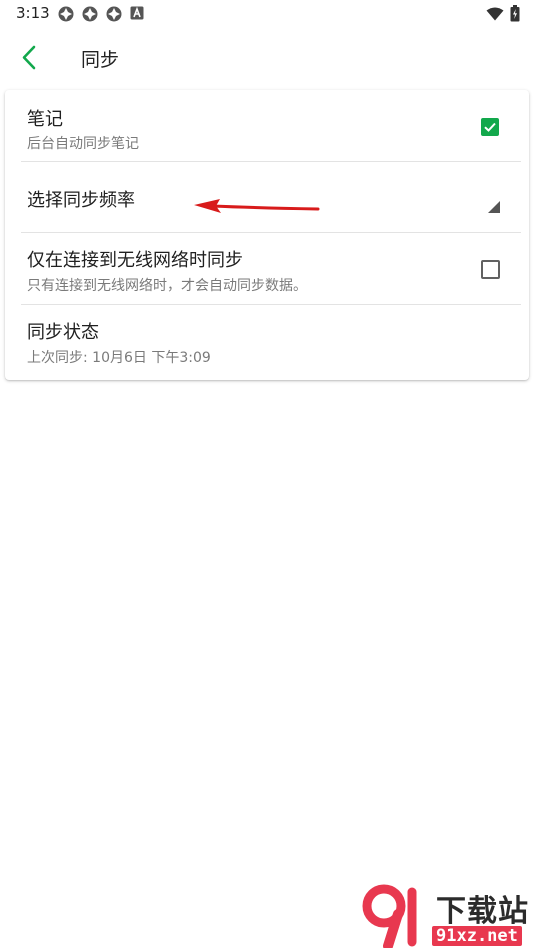  What do you see at coordinates (267, 58) in the screenshot?
I see `app-bar: 同步` at bounding box center [267, 58].